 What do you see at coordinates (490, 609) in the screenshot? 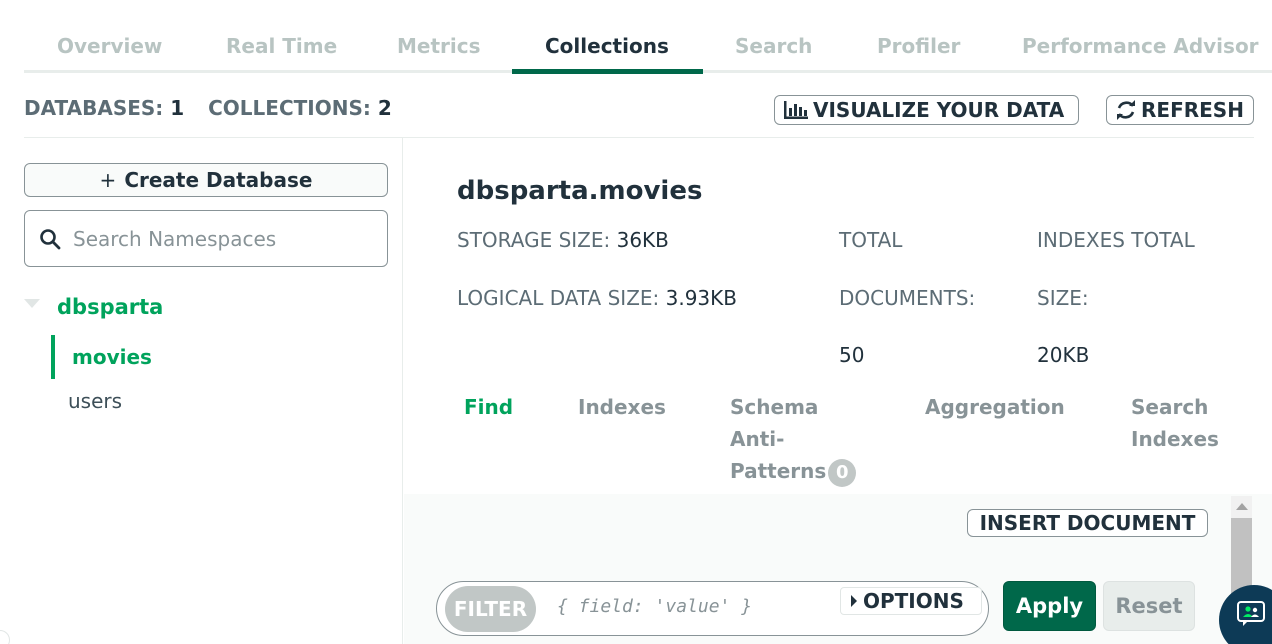
I see `filter-pill: FILTER` at bounding box center [490, 609].